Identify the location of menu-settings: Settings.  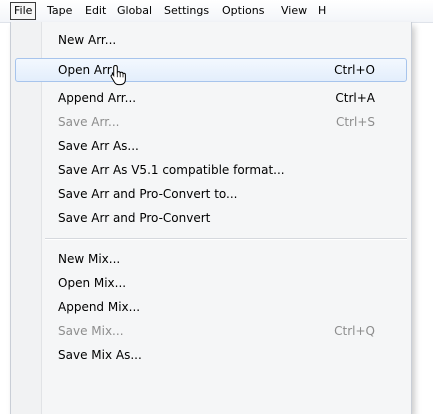
(186, 11).